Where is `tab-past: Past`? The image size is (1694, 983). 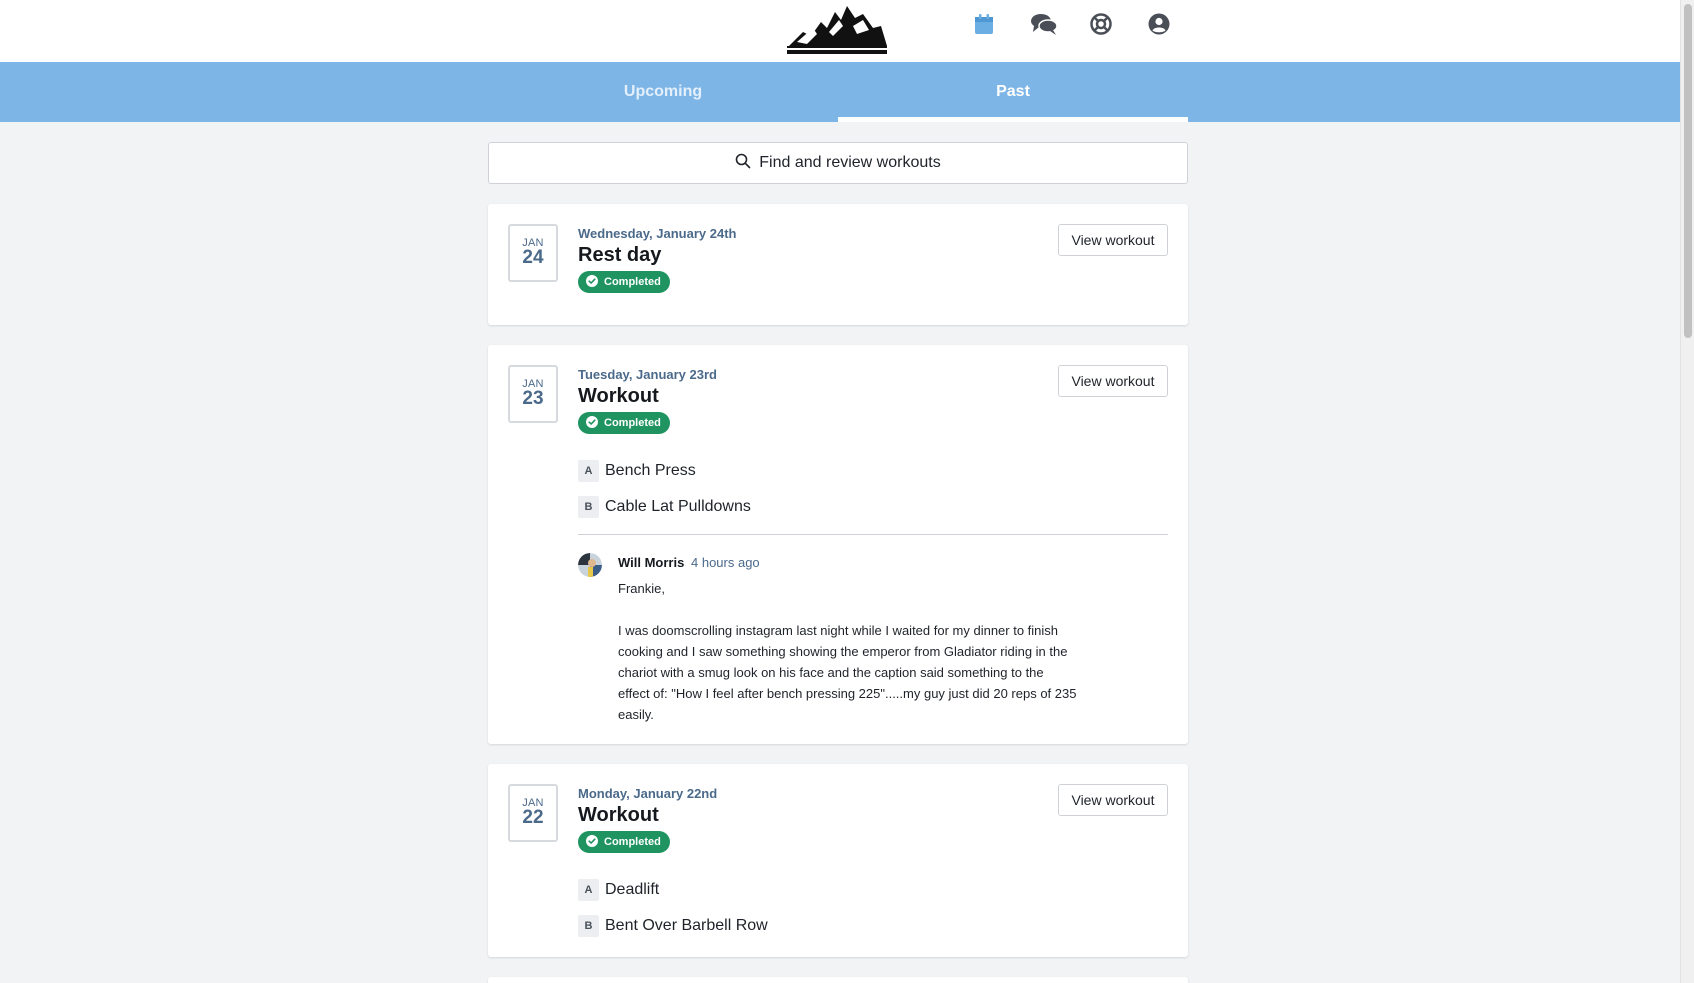
tab-past: Past is located at coordinates (1013, 92).